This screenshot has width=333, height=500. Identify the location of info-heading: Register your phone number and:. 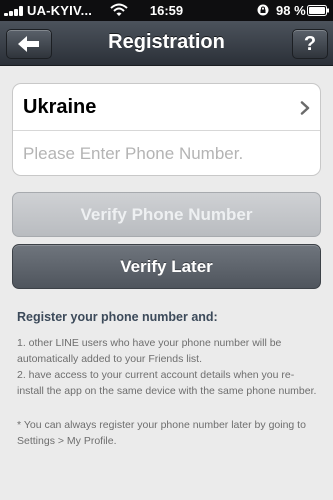
(117, 317).